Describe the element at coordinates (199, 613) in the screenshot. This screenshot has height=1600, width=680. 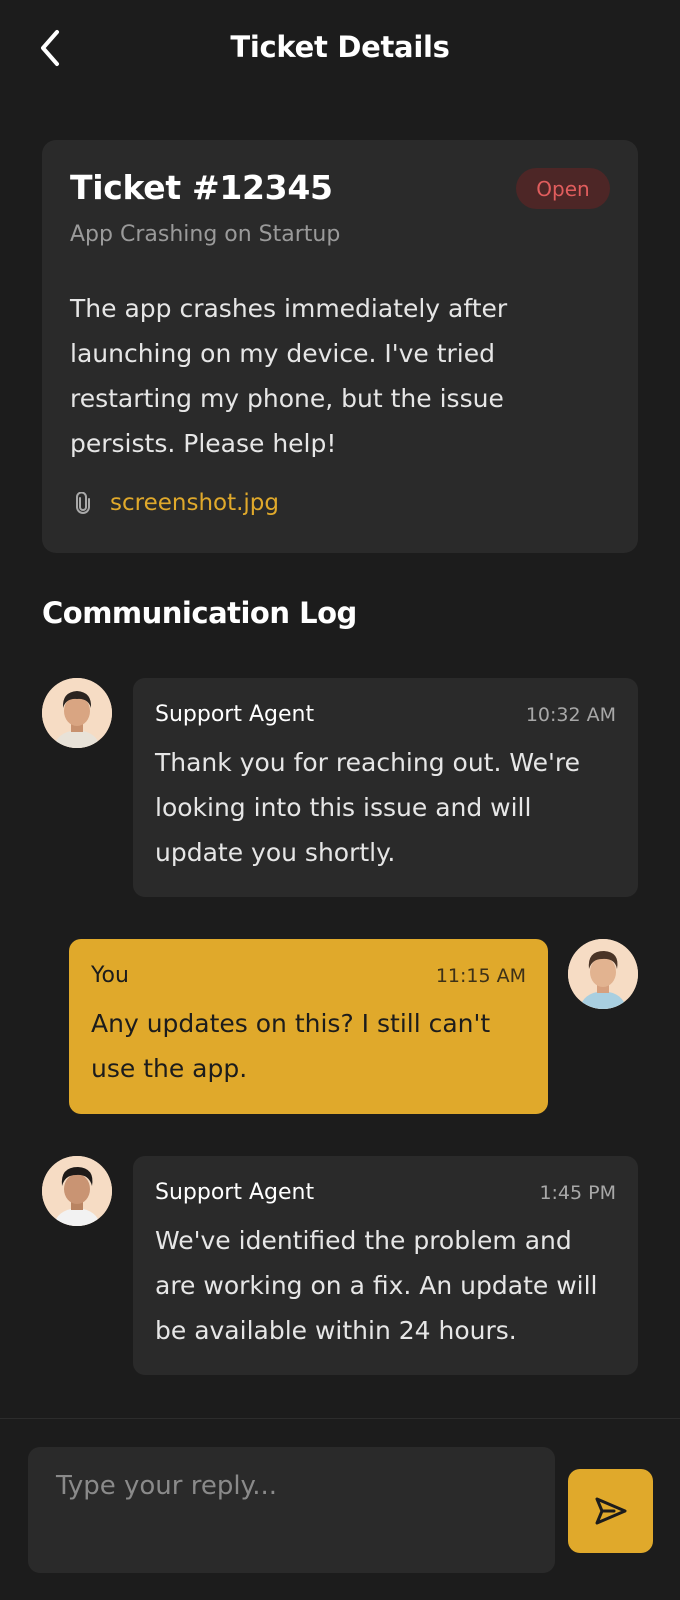
I see `section-title: Communication Log` at that location.